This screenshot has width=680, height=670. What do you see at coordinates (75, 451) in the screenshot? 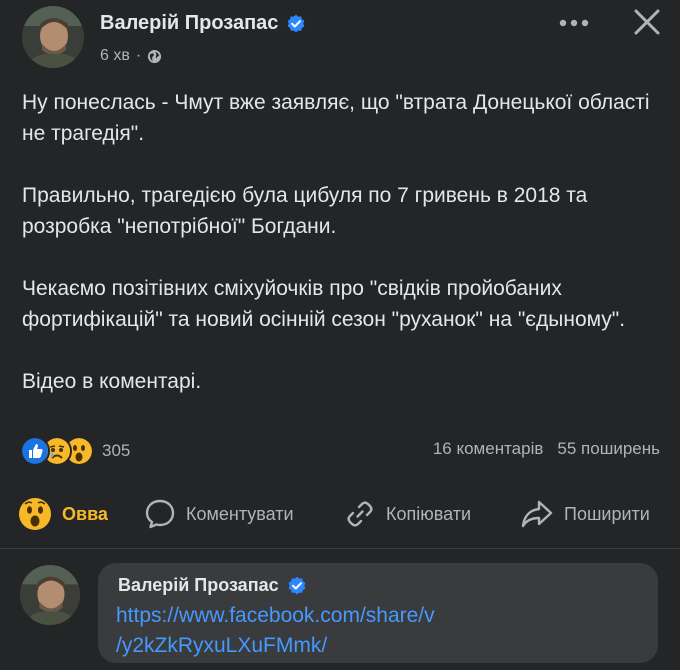
I see `reactions-summary: 305` at bounding box center [75, 451].